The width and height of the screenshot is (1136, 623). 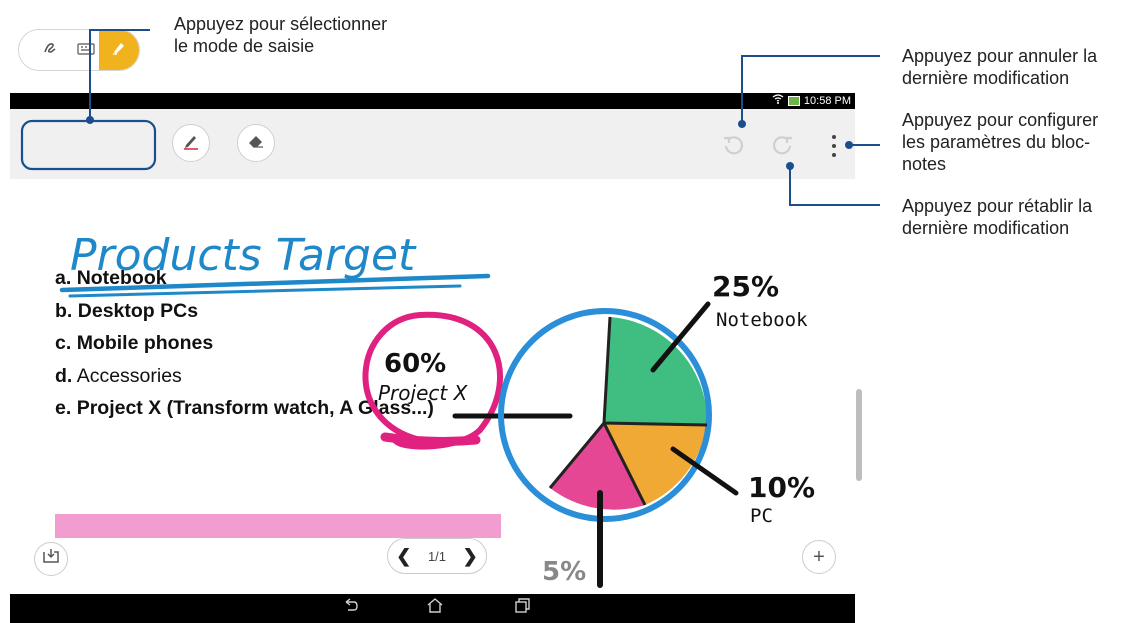 I want to click on highlighter-icon, so click(x=119, y=50).